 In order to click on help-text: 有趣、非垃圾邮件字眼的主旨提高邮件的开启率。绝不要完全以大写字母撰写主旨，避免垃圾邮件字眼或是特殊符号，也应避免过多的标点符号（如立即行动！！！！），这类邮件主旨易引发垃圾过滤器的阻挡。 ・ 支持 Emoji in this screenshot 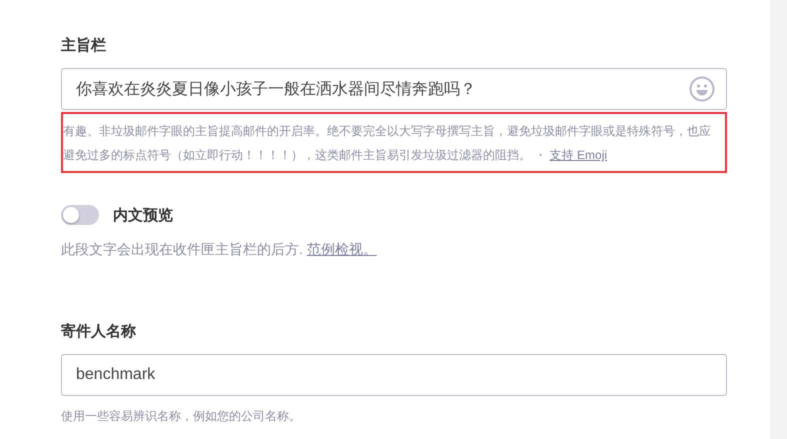, I will do `click(394, 142)`.